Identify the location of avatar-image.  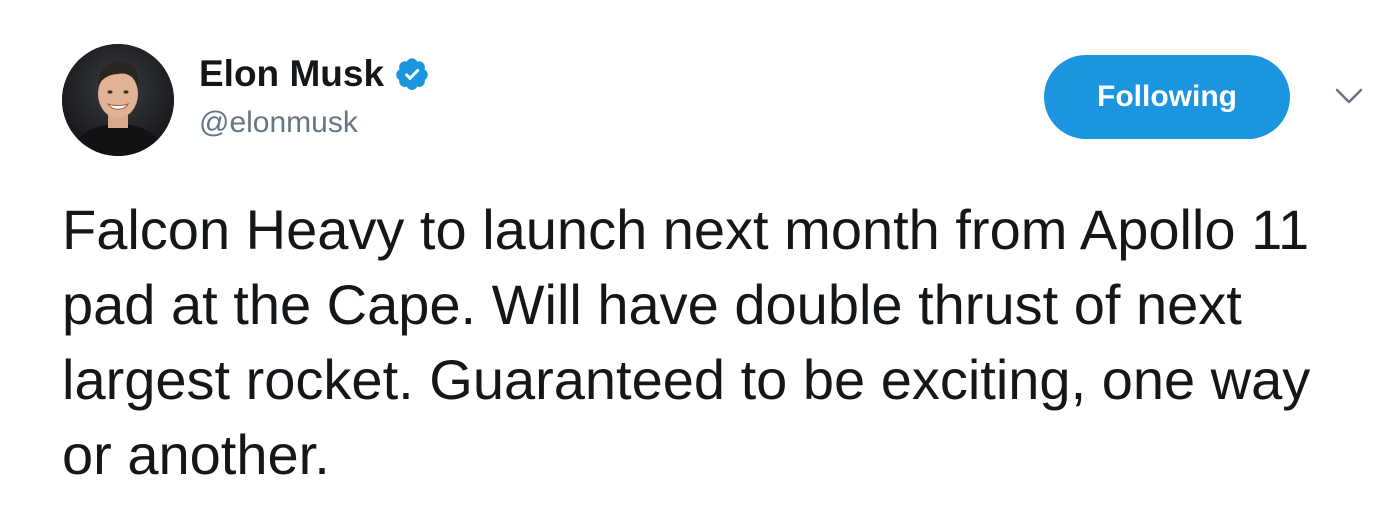
(118, 100).